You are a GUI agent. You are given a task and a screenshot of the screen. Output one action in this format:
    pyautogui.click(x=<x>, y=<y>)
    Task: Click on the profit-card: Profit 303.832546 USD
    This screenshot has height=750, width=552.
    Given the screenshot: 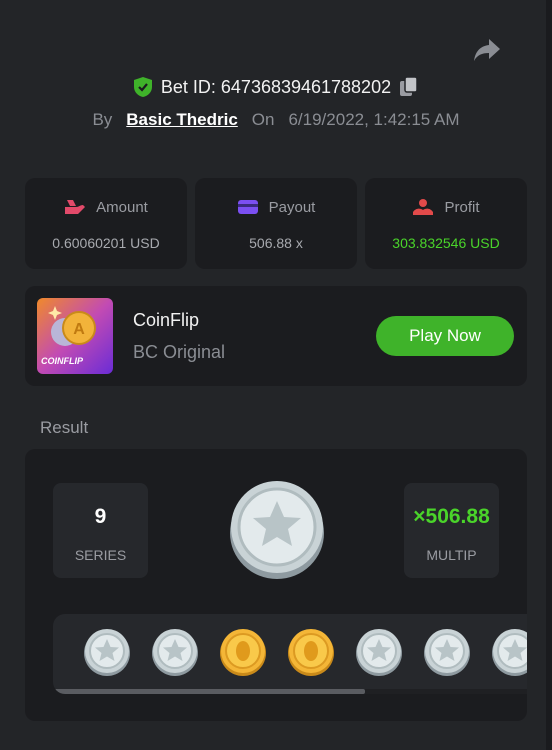 What is the action you would take?
    pyautogui.click(x=446, y=223)
    